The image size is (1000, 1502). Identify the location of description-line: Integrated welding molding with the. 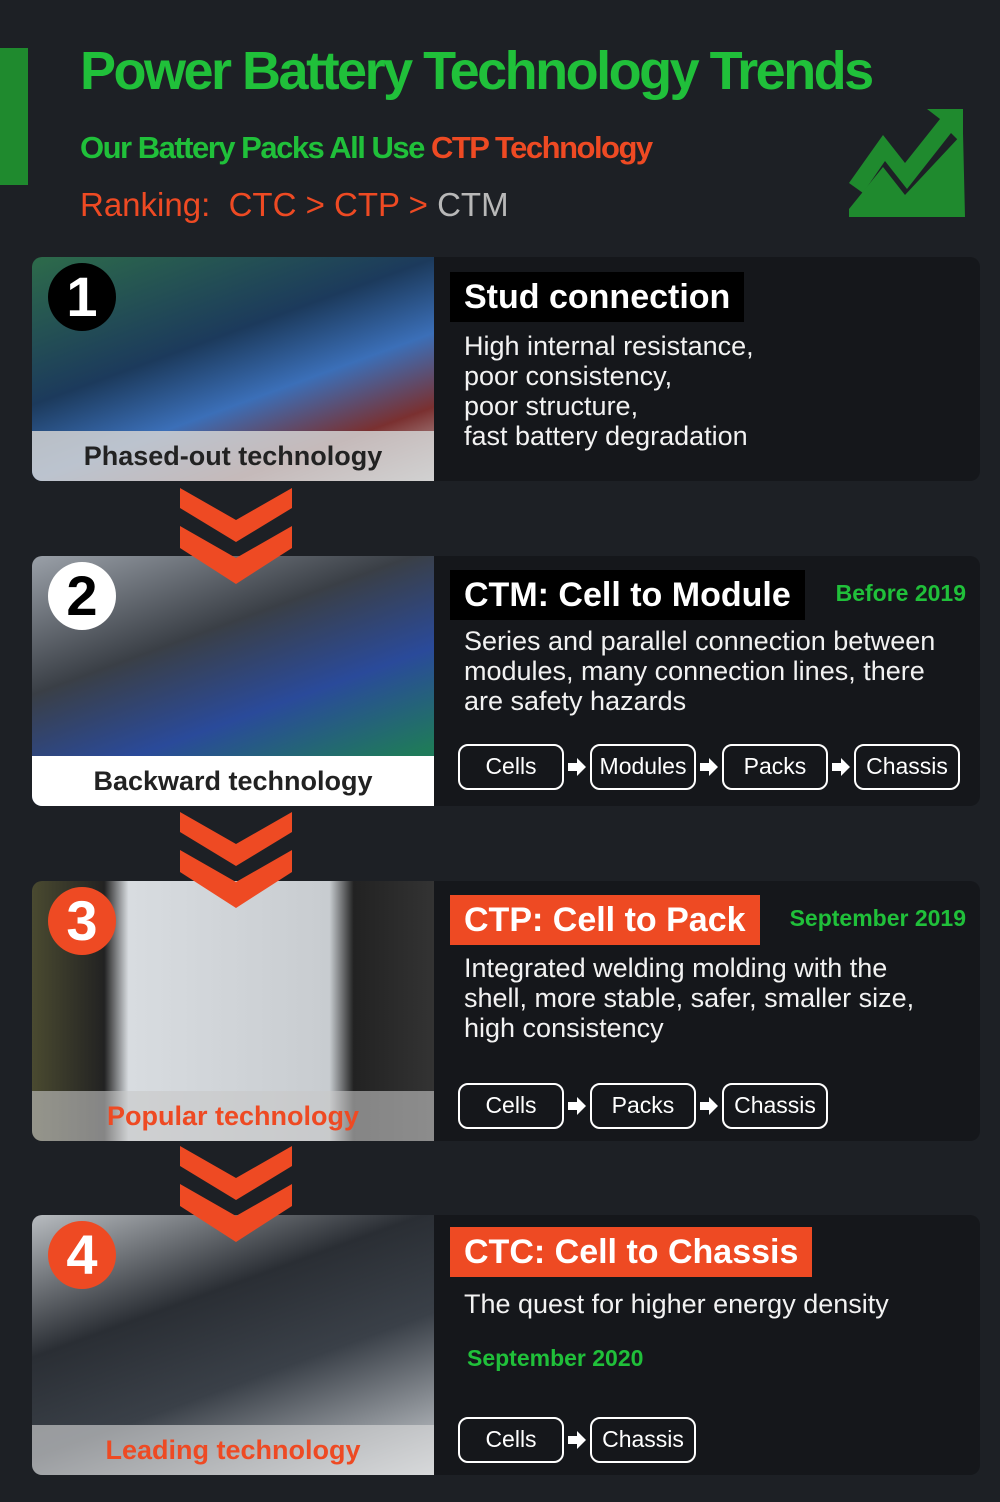
(676, 968).